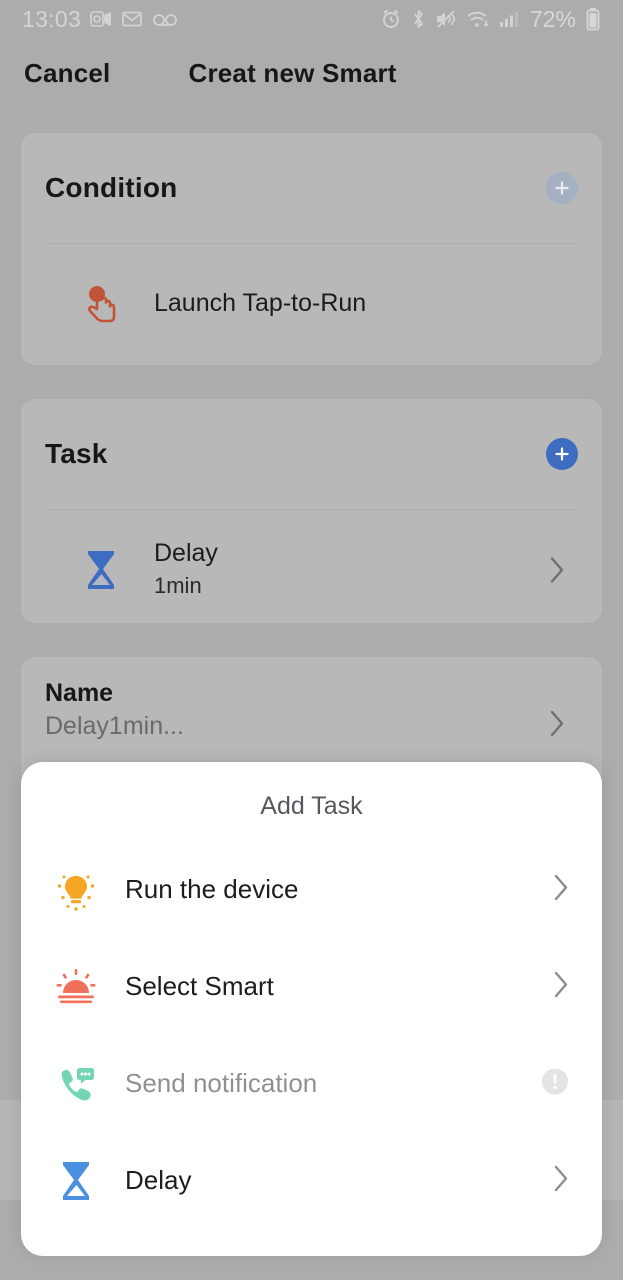 This screenshot has height=1280, width=623. Describe the element at coordinates (76, 1084) in the screenshot. I see `phone-message-icon` at that location.